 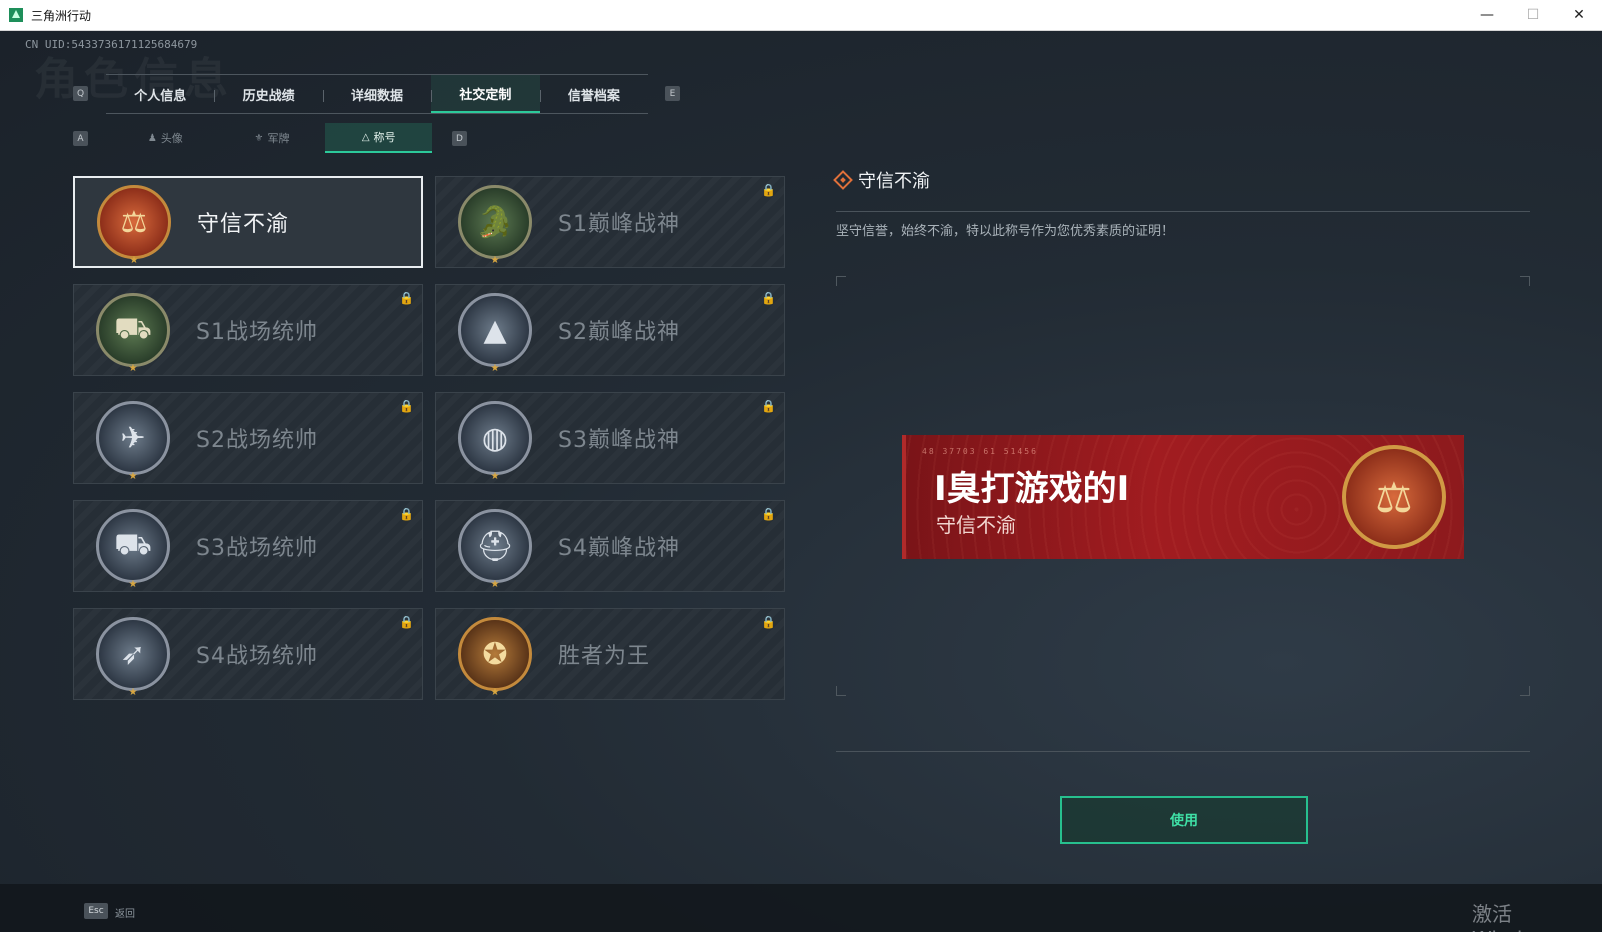 I want to click on minimize-button: —, so click(x=1487, y=15).